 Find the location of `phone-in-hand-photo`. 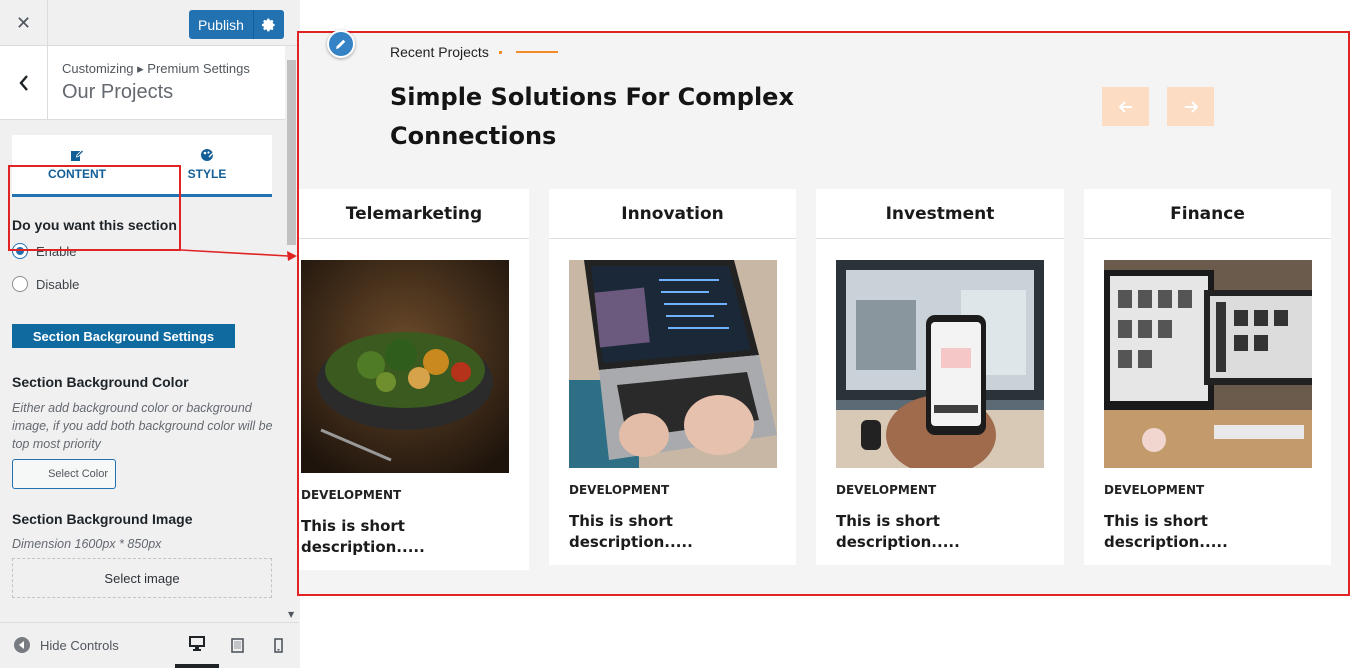

phone-in-hand-photo is located at coordinates (940, 364).